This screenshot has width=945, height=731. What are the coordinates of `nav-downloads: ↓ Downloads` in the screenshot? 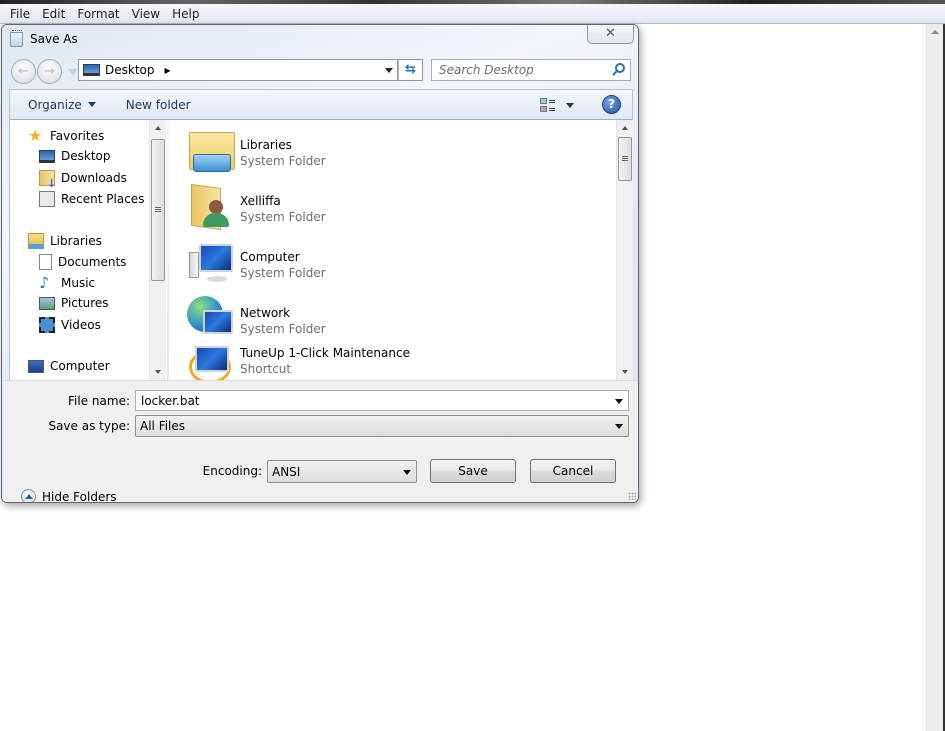 It's located at (83, 180).